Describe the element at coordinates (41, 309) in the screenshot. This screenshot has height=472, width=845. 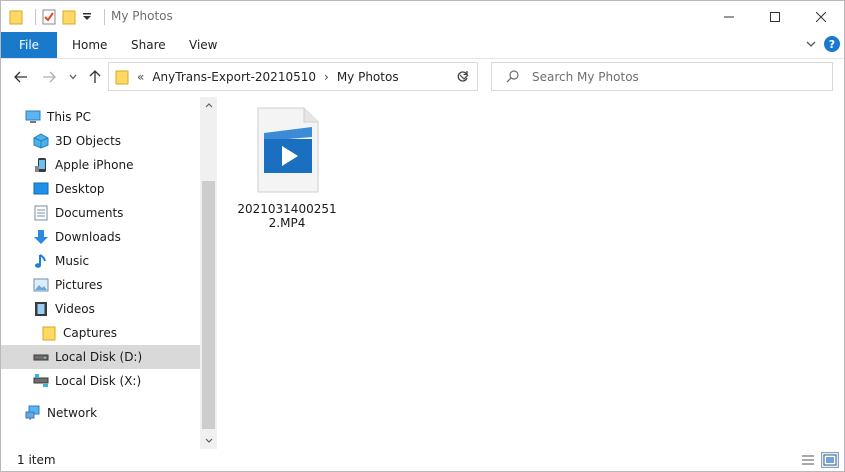
I see `videos-icon` at that location.